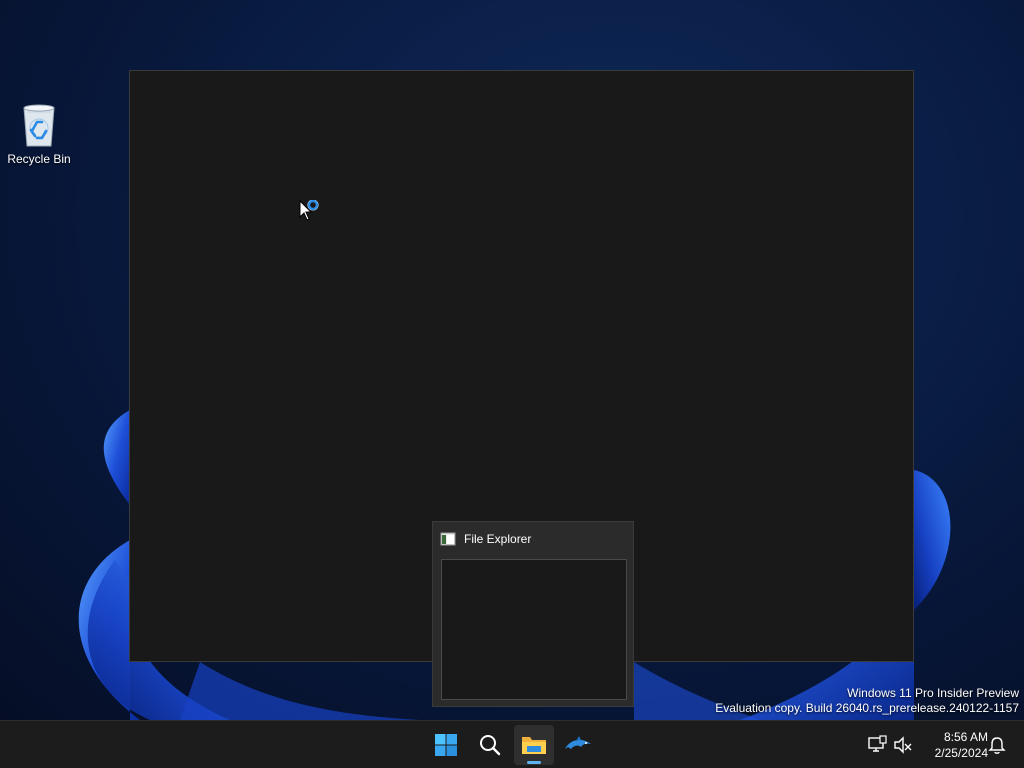  I want to click on file-explorer-taskbar-button, so click(534, 745).